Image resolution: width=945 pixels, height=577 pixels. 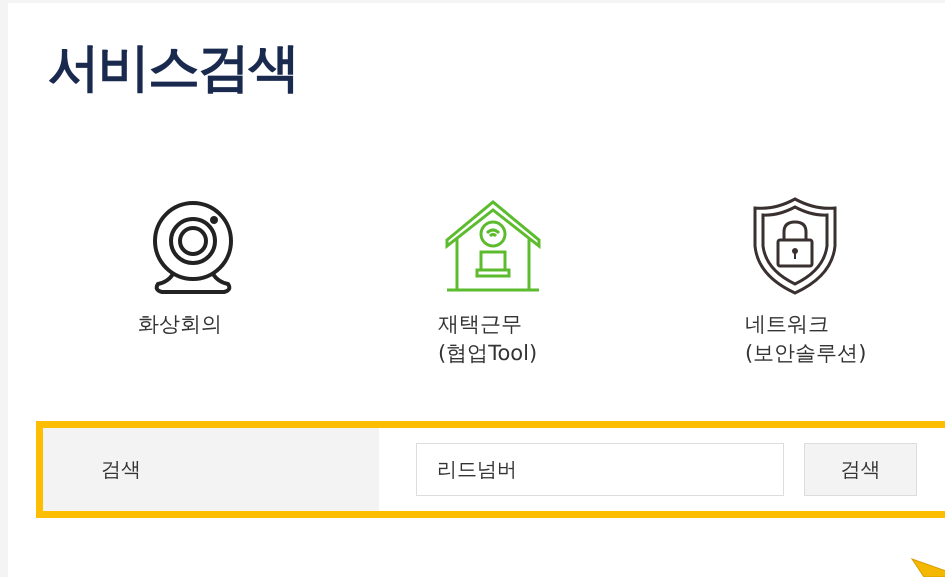 I want to click on search-button: 검색, so click(x=860, y=469).